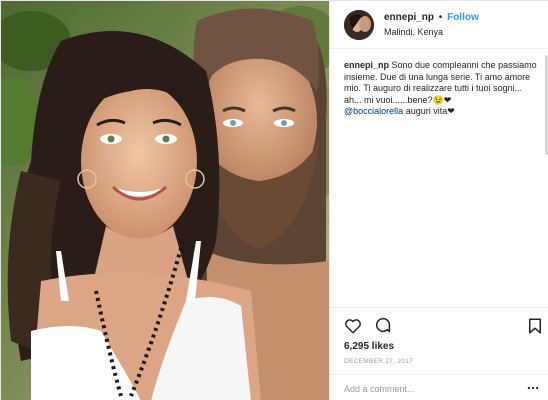  I want to click on more-options-icon, so click(533, 388).